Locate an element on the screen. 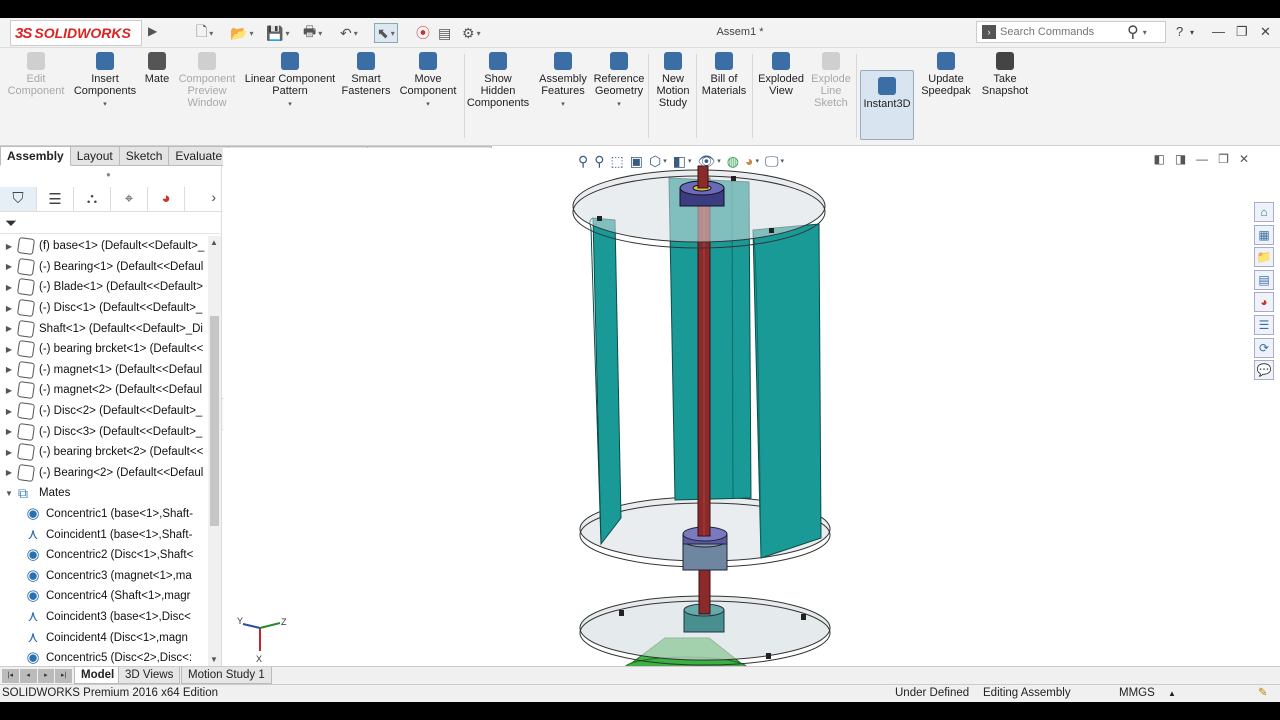 This screenshot has height=720, width=1280. viewport-collapse-left-icon: ◧ is located at coordinates (1158, 159).